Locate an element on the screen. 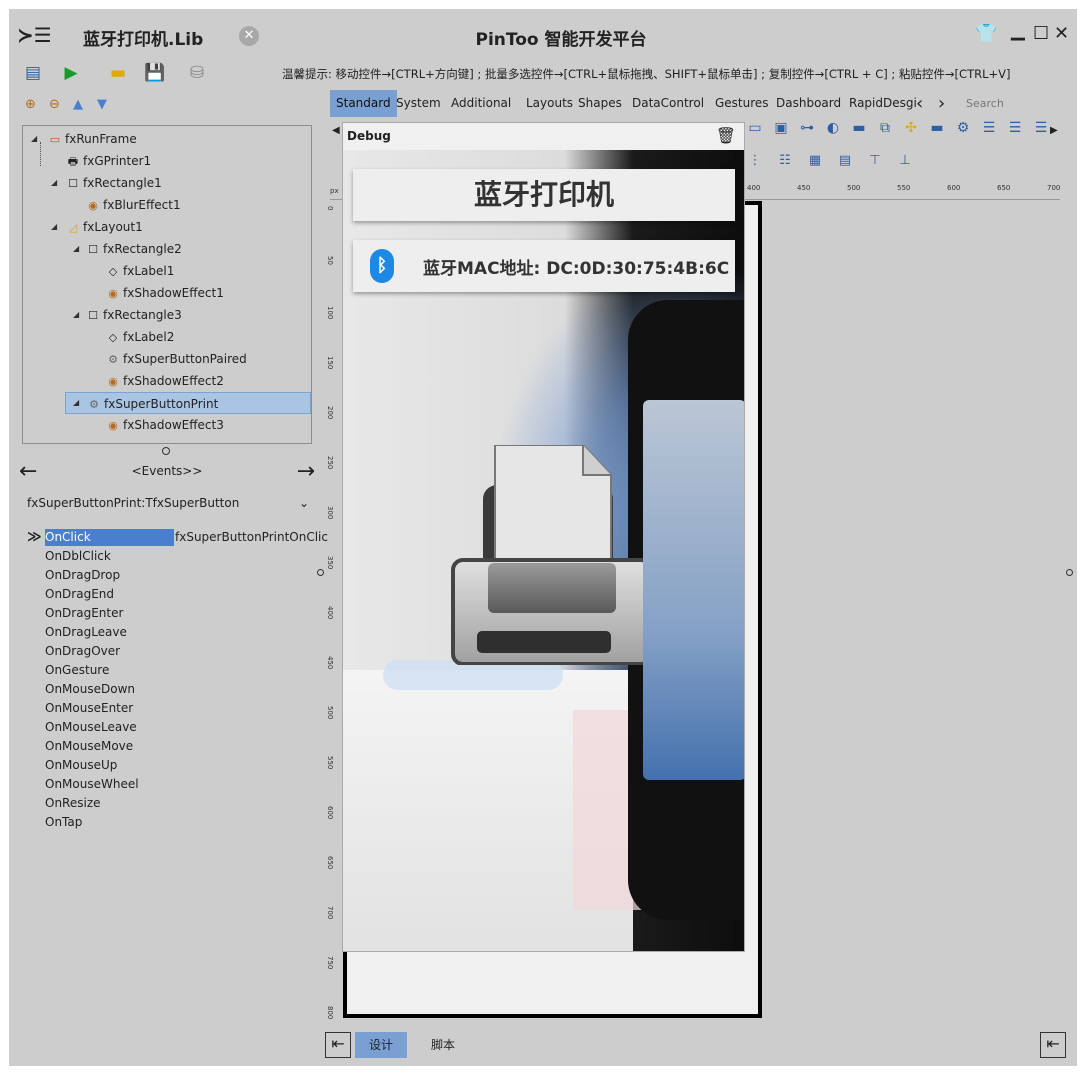 The image size is (1086, 1073). skin-icon: 👕 is located at coordinates (986, 33).